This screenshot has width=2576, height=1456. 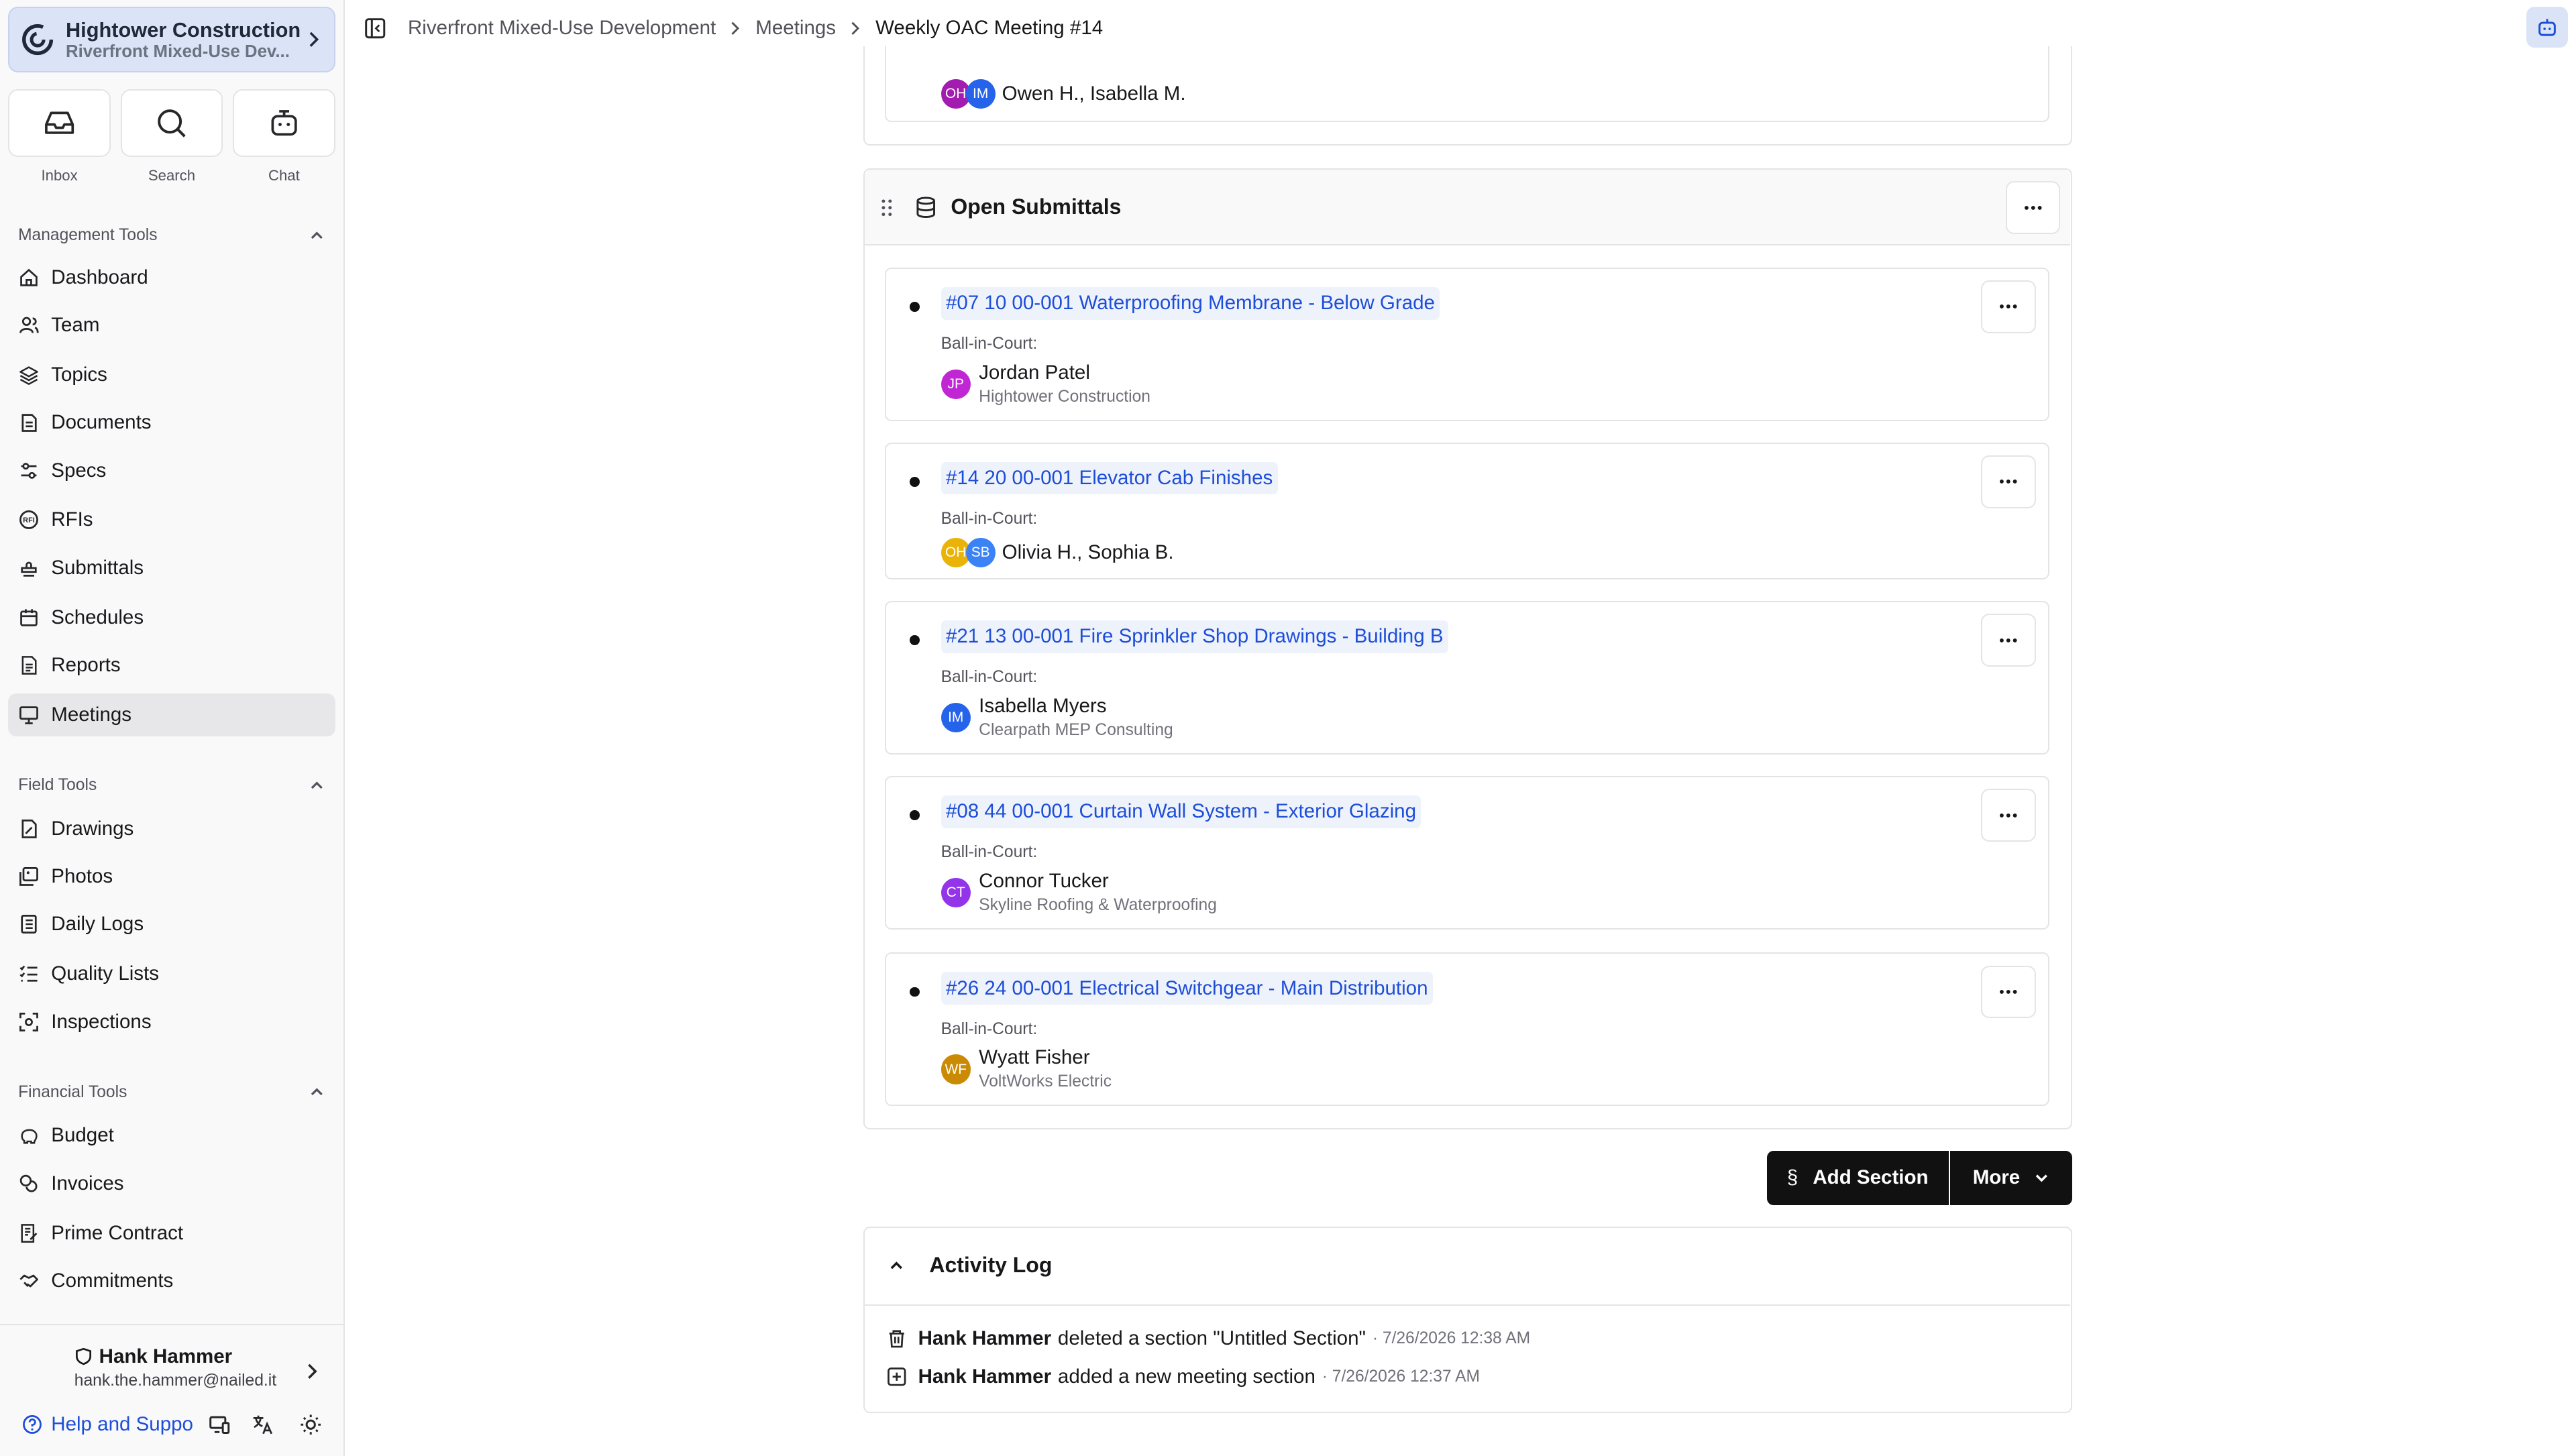 I want to click on nav-quality-lists: Quality Lists, so click(x=171, y=973).